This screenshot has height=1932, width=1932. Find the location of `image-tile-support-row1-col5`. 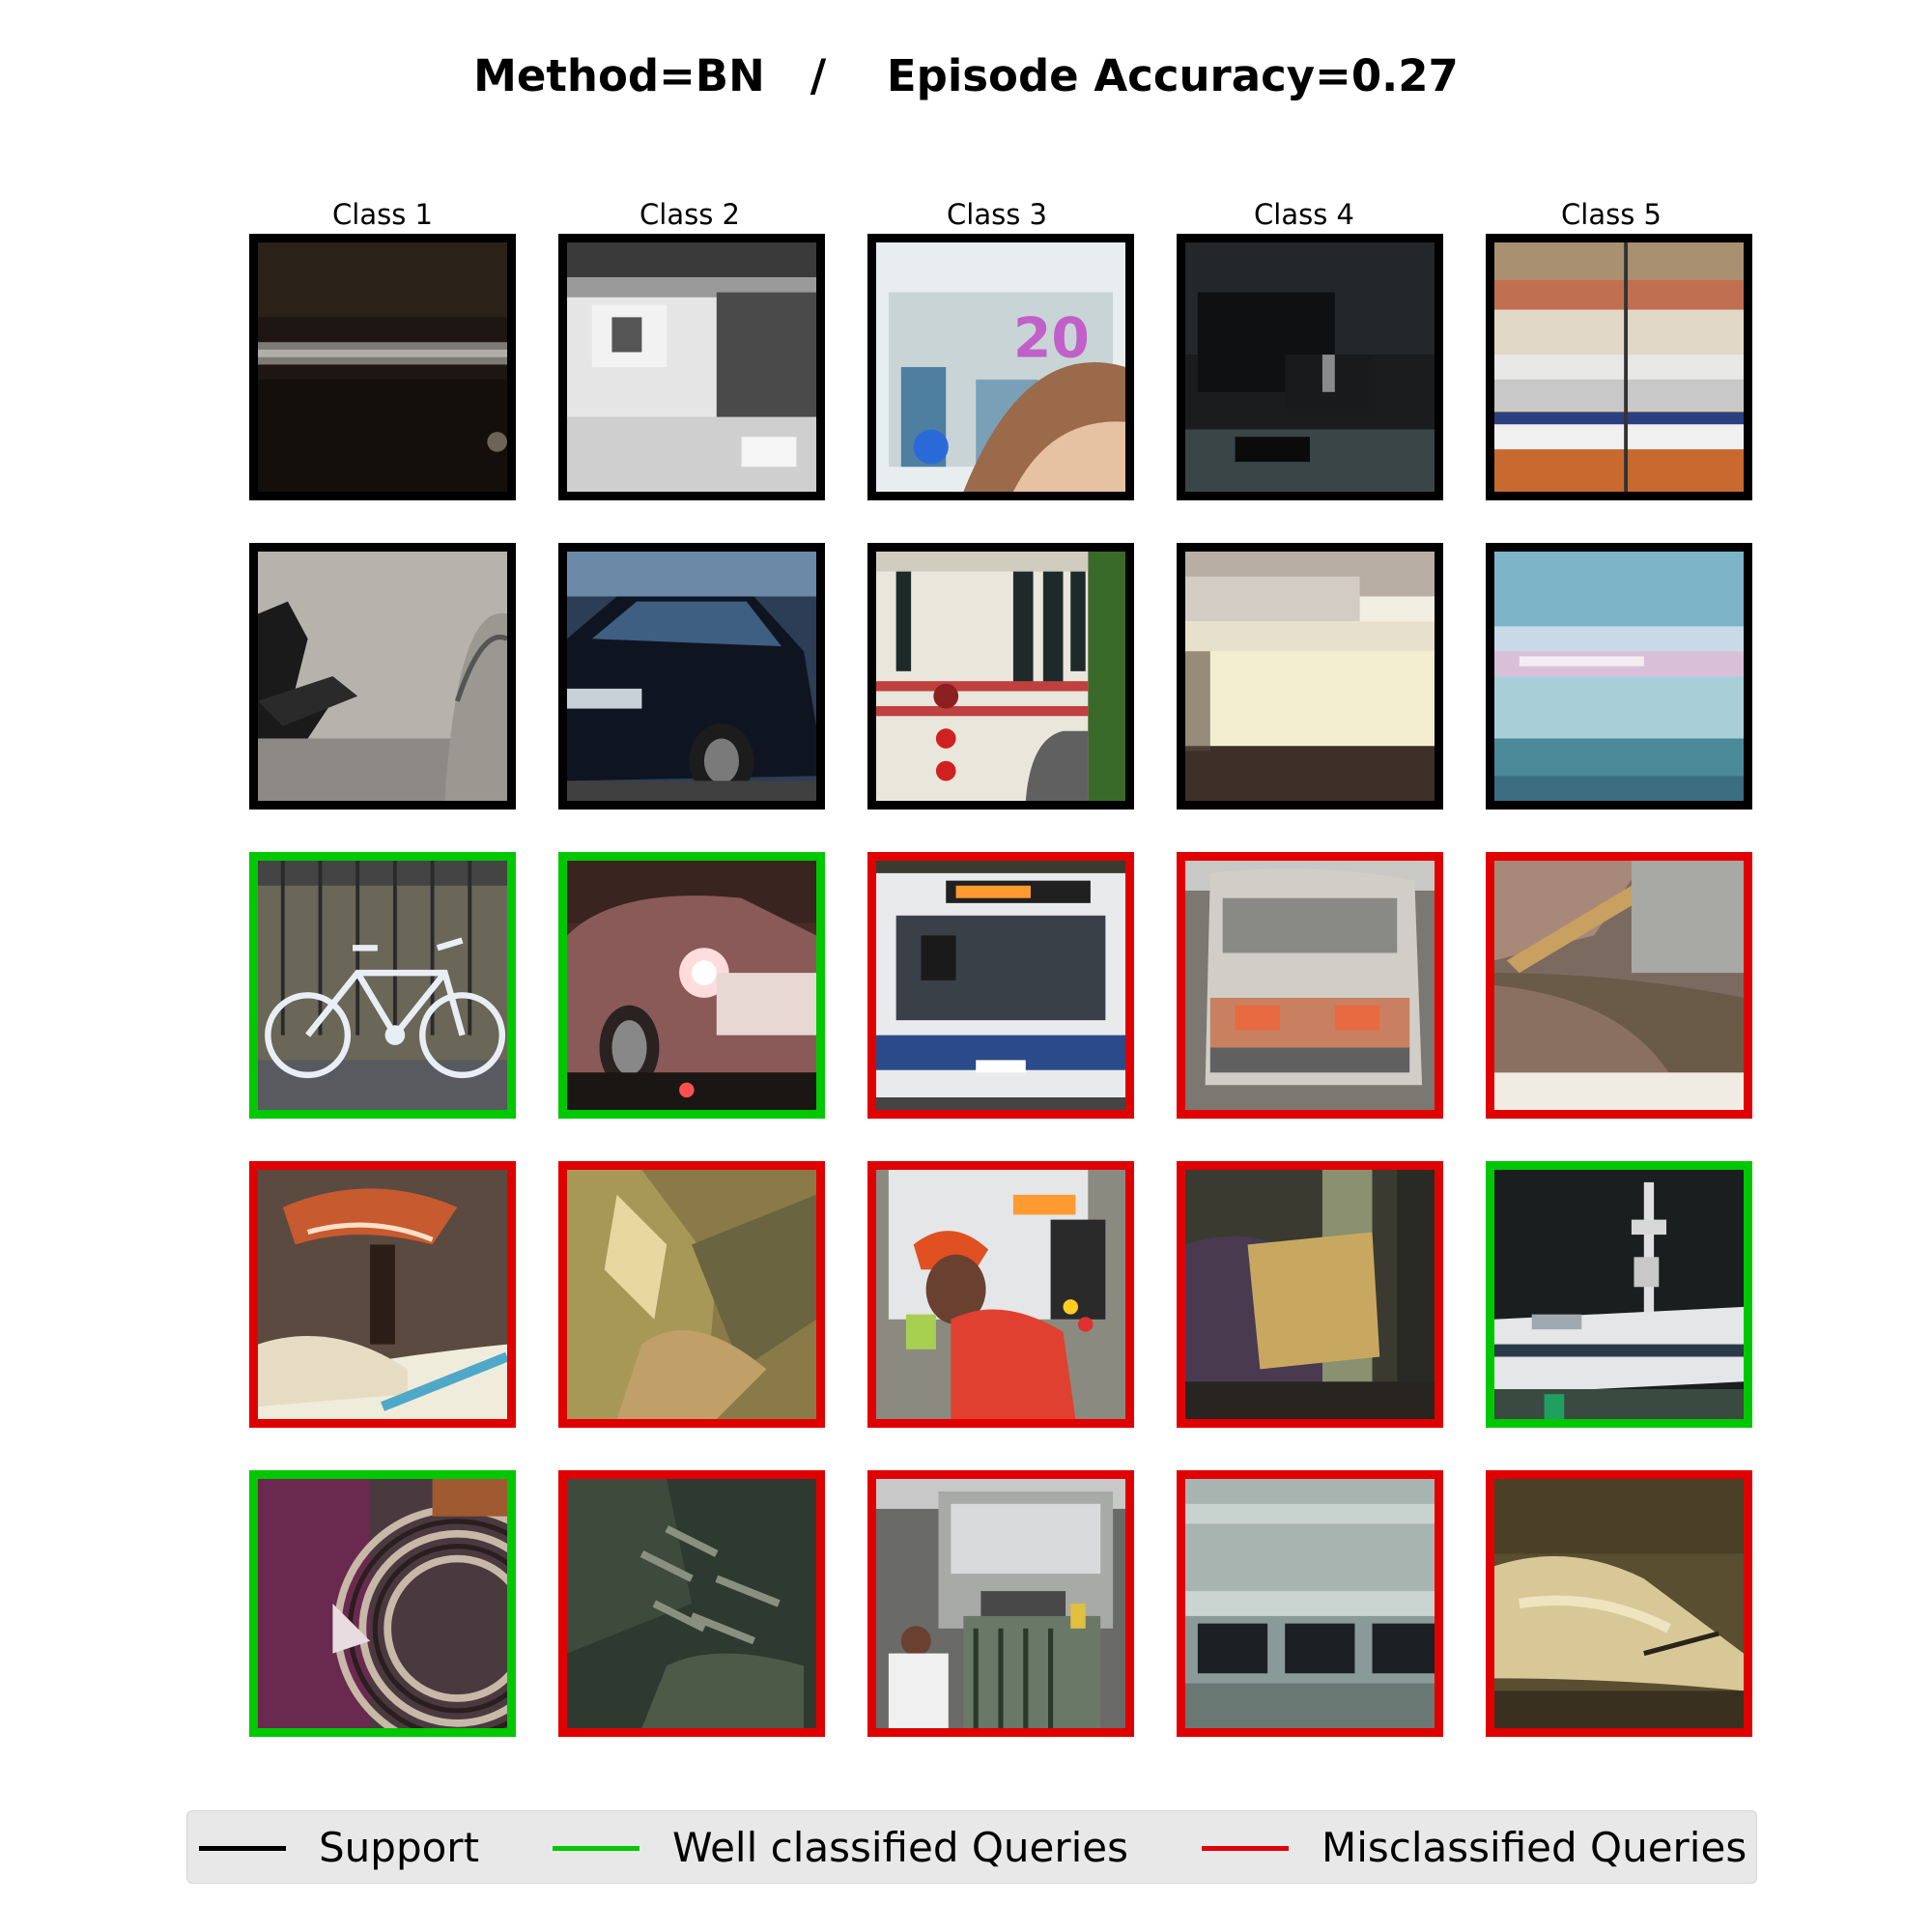

image-tile-support-row1-col5 is located at coordinates (1619, 367).